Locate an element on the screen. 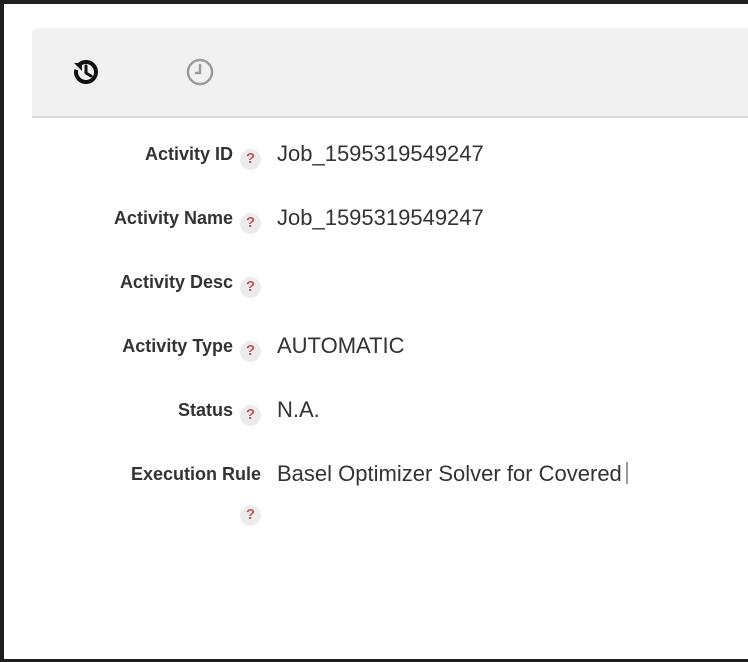 This screenshot has height=662, width=748. execution-rule-text: Basel Optimizer Solver for Covered is located at coordinates (449, 473).